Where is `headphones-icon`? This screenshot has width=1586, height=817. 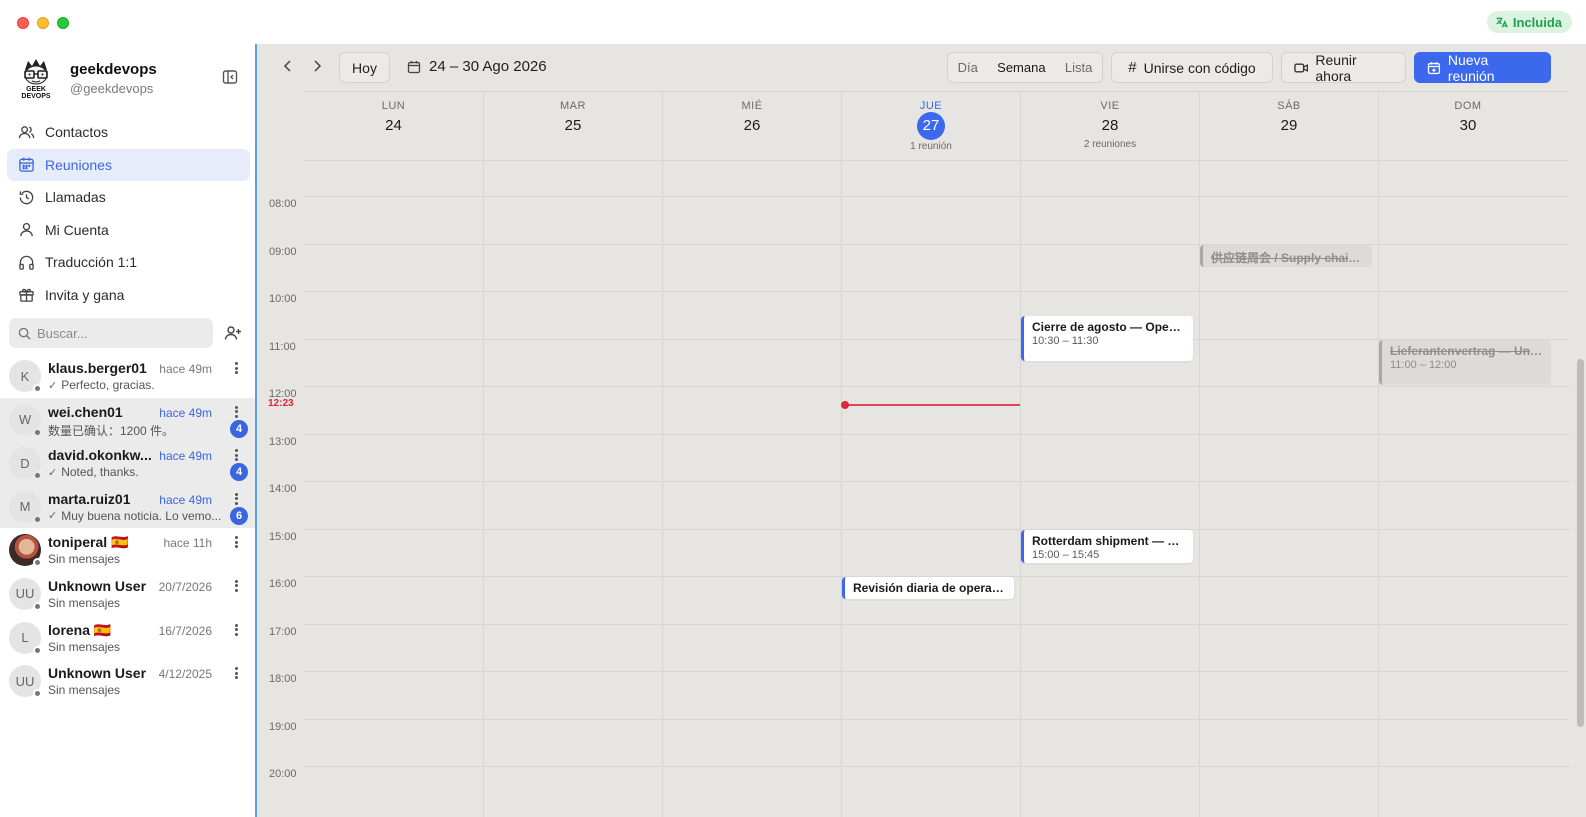 headphones-icon is located at coordinates (26, 262).